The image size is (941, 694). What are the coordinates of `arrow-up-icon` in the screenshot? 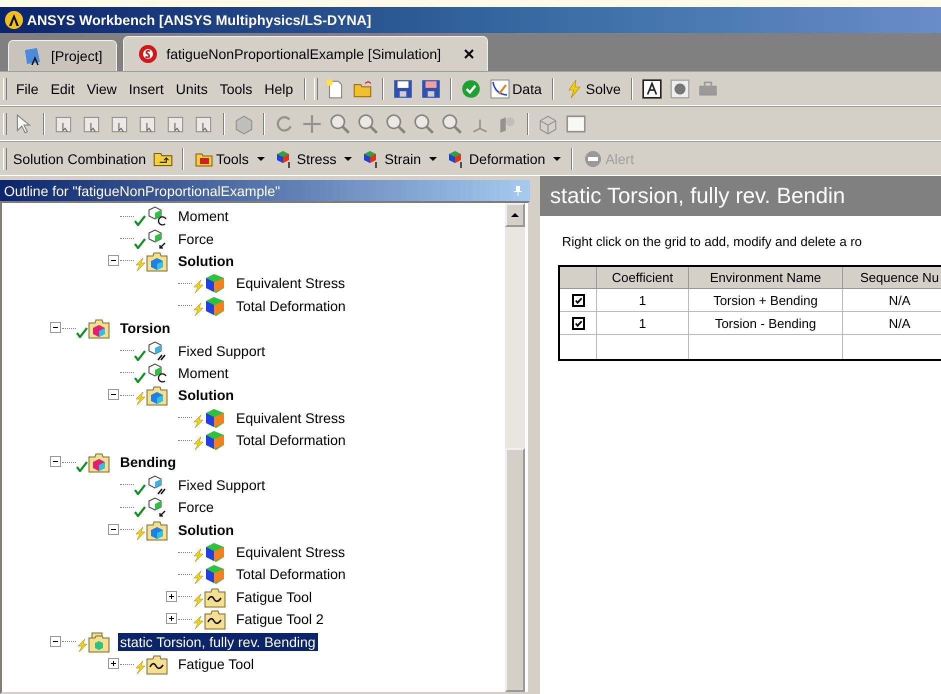 It's located at (515, 215).